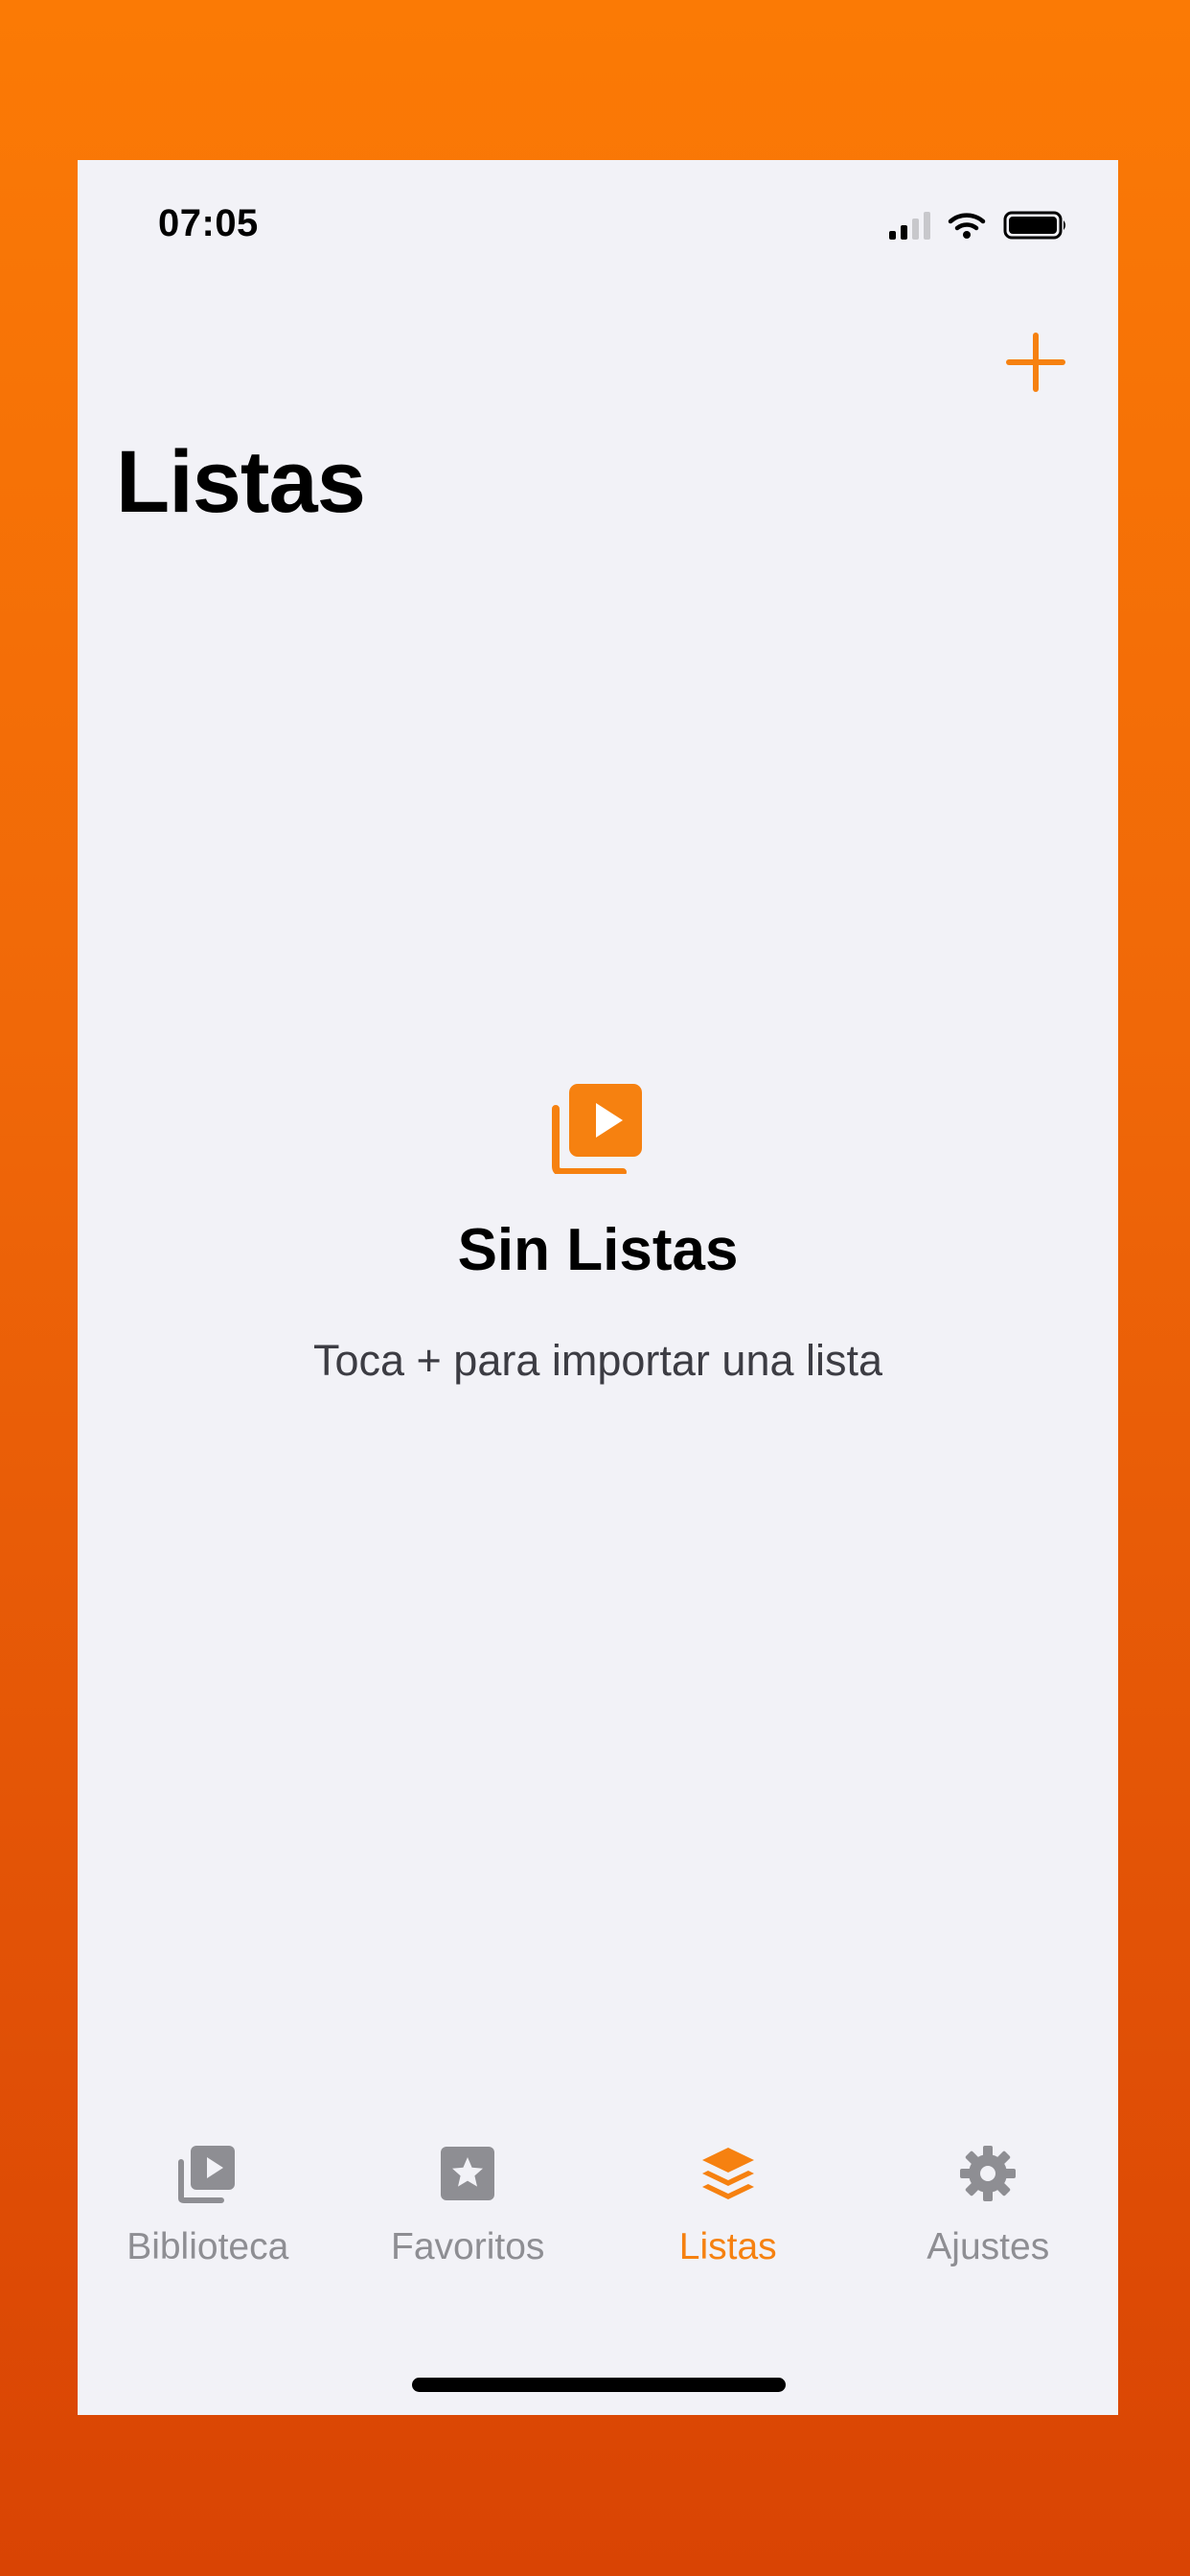 Image resolution: width=1190 pixels, height=2576 pixels. What do you see at coordinates (209, 223) in the screenshot?
I see `status-time: 07:05` at bounding box center [209, 223].